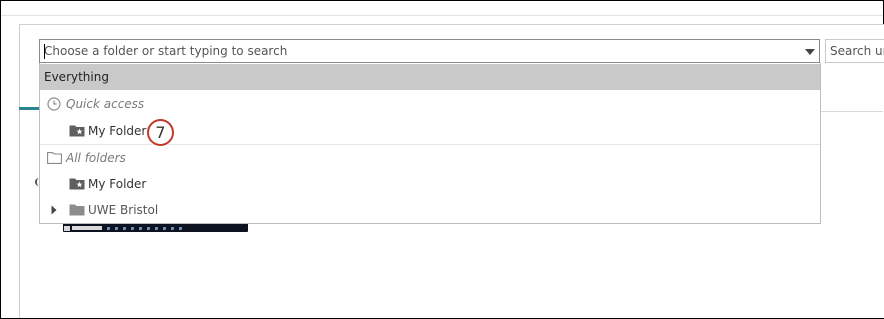 Image resolution: width=884 pixels, height=319 pixels. Describe the element at coordinates (430, 210) in the screenshot. I see `menu-item-uwe-bristol: UWE Bristol` at that location.